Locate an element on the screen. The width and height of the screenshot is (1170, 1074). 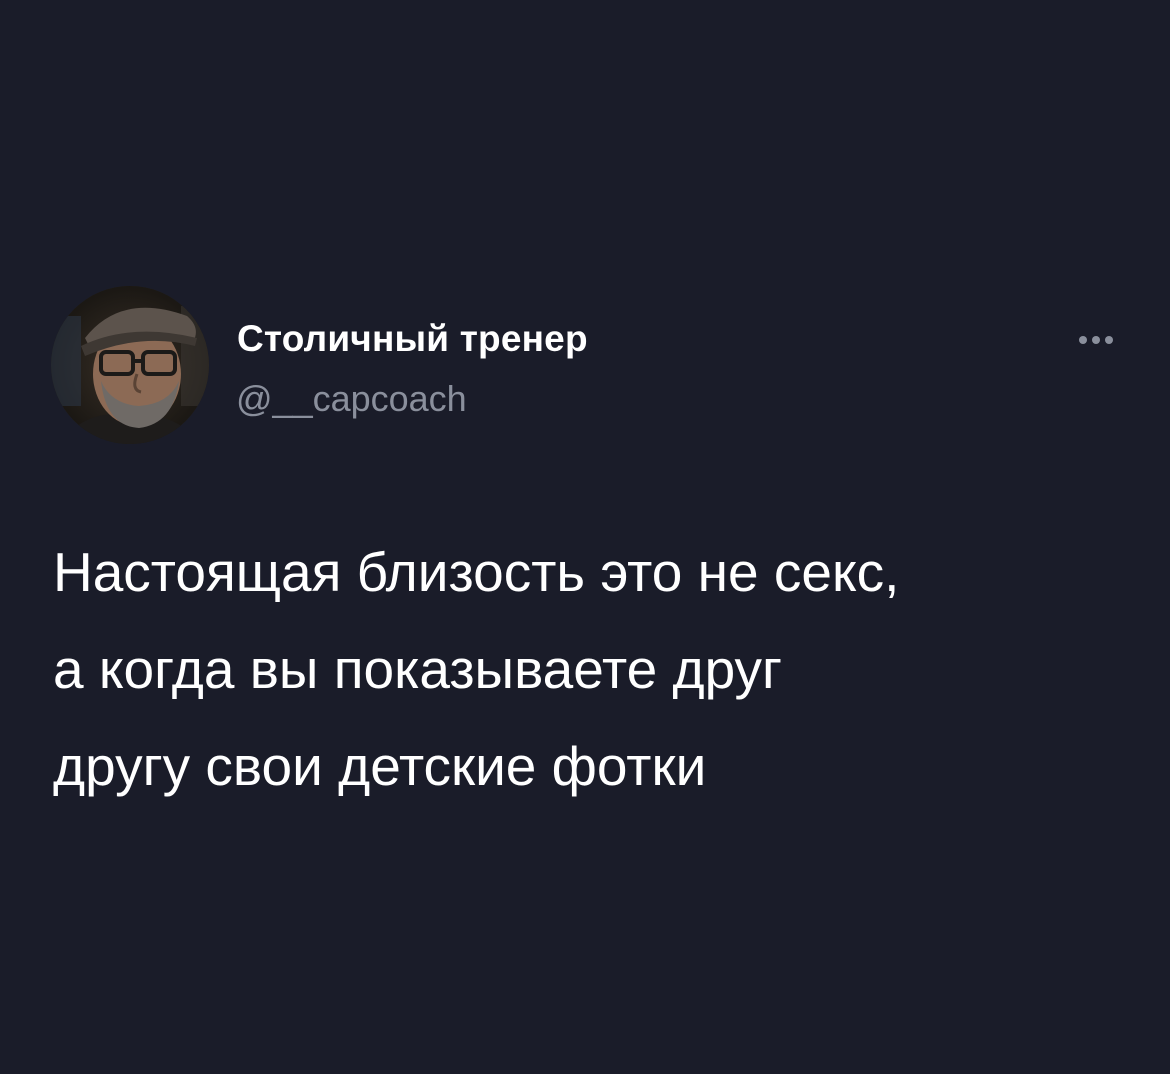
tweet-text-line: Настоящая близость это не секс, is located at coordinates (476, 572).